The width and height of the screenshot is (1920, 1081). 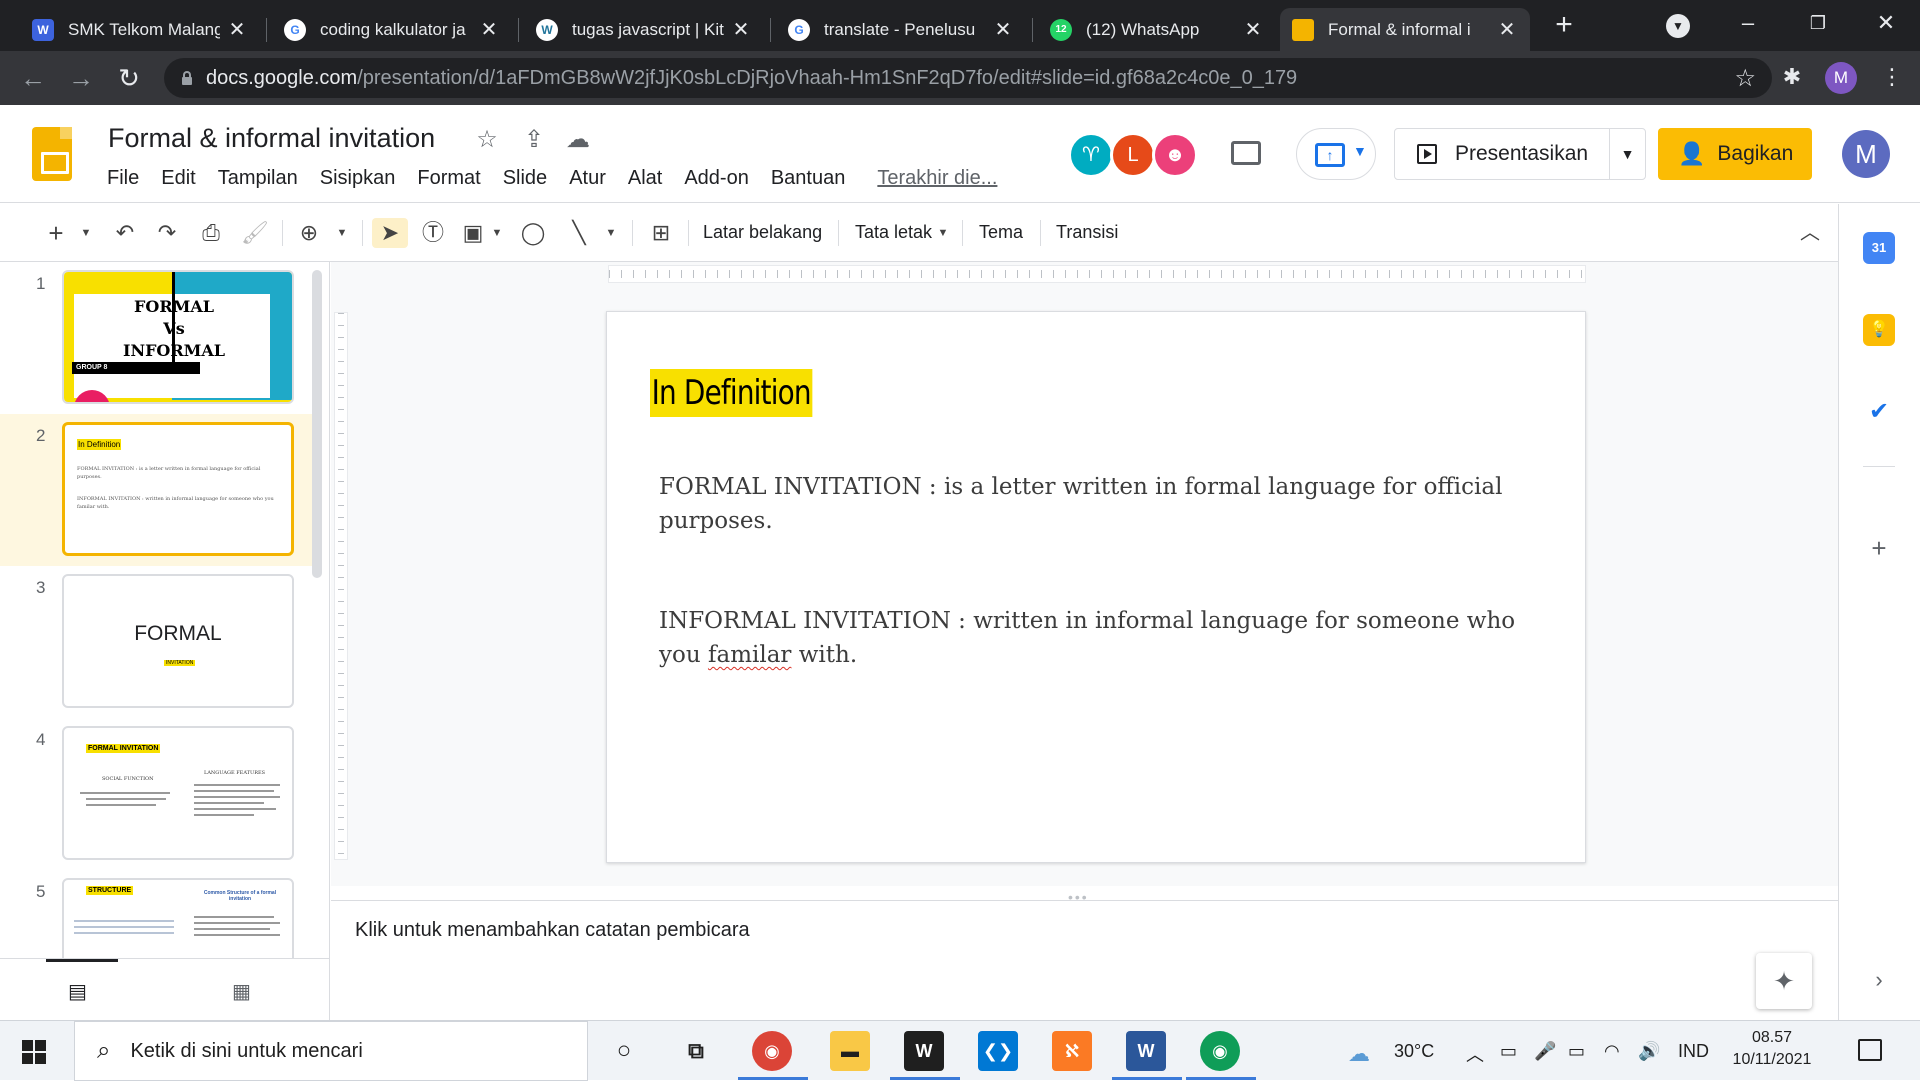 I want to click on filmstrip-slide: 1 FORMAL Vs INFORMAL GROUP 8, so click(x=159, y=338).